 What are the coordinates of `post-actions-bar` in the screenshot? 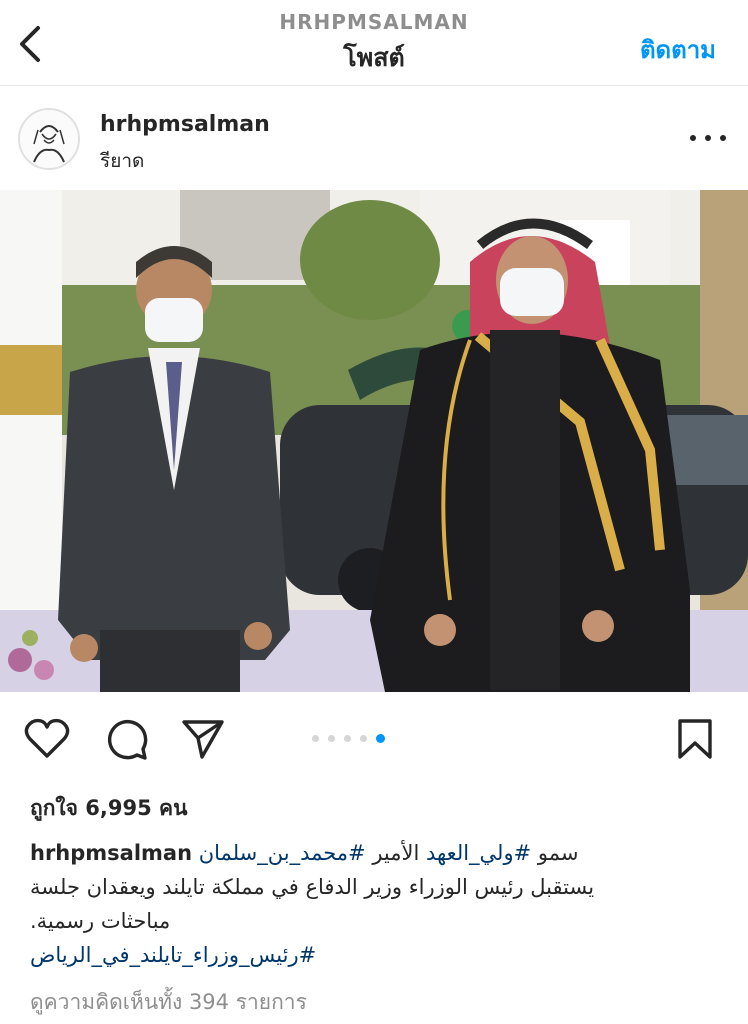 It's located at (374, 738).